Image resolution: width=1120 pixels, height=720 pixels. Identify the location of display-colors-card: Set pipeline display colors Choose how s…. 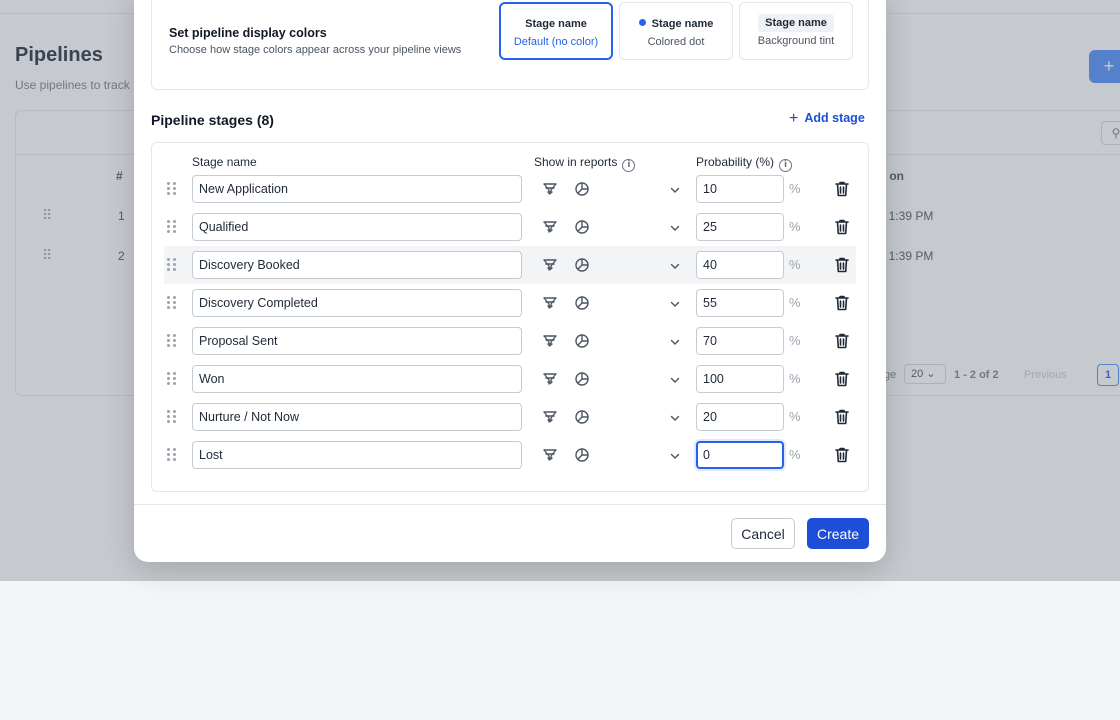
(510, 45).